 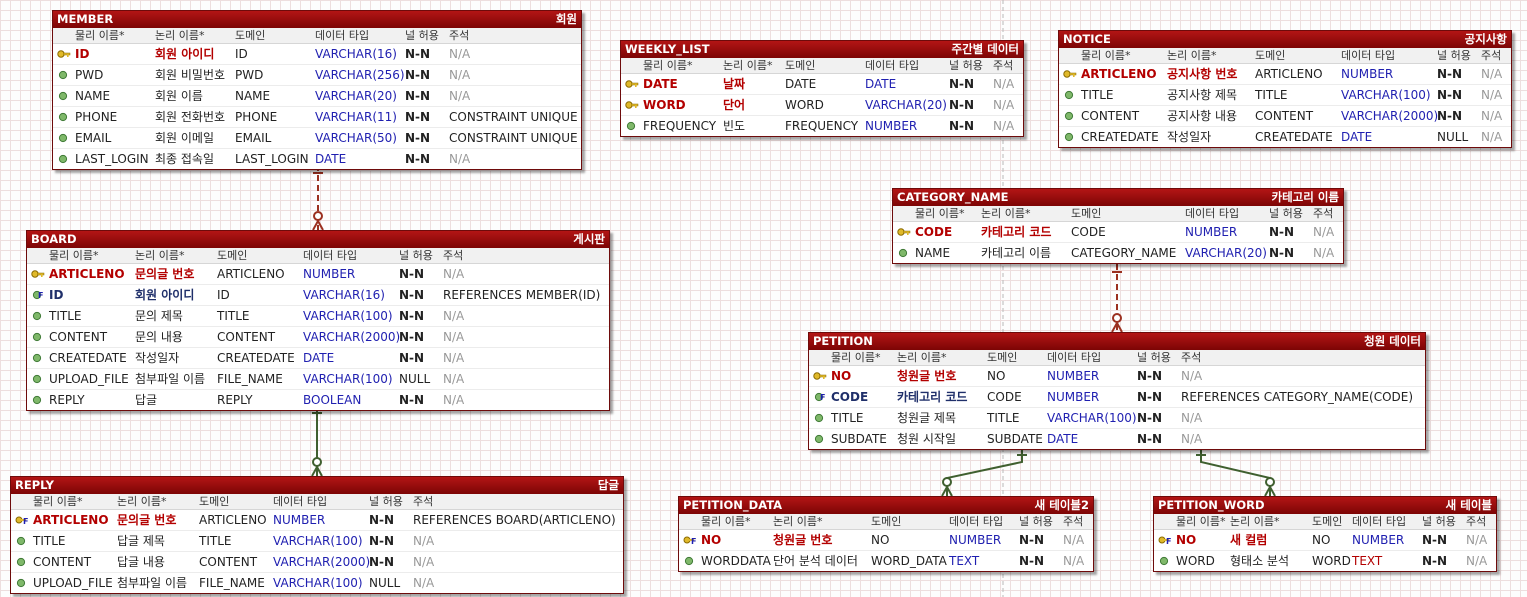 I want to click on physical-name: CONTENT, so click(x=78, y=337).